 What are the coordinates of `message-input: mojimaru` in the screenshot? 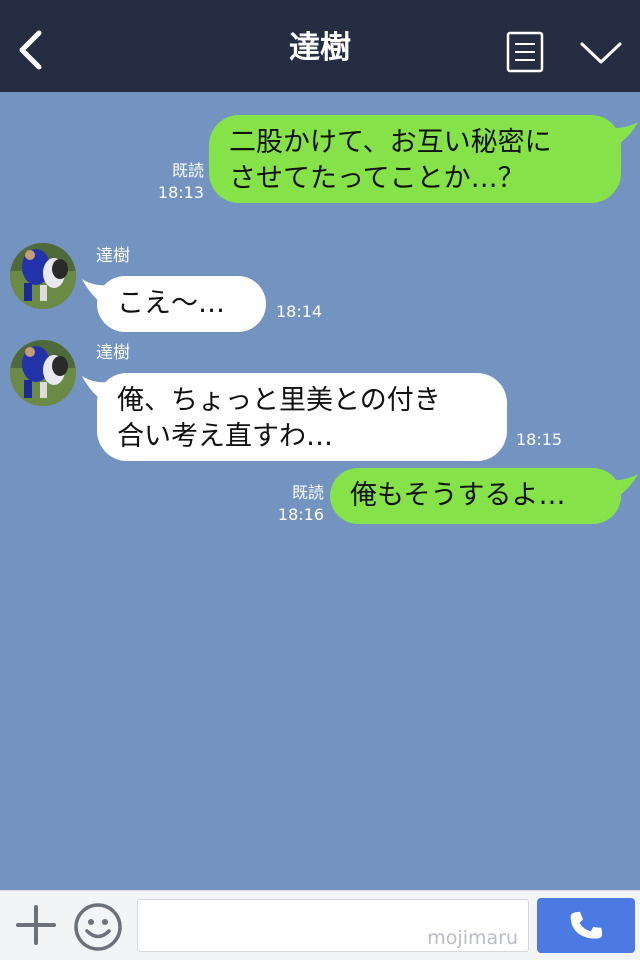 It's located at (333, 925).